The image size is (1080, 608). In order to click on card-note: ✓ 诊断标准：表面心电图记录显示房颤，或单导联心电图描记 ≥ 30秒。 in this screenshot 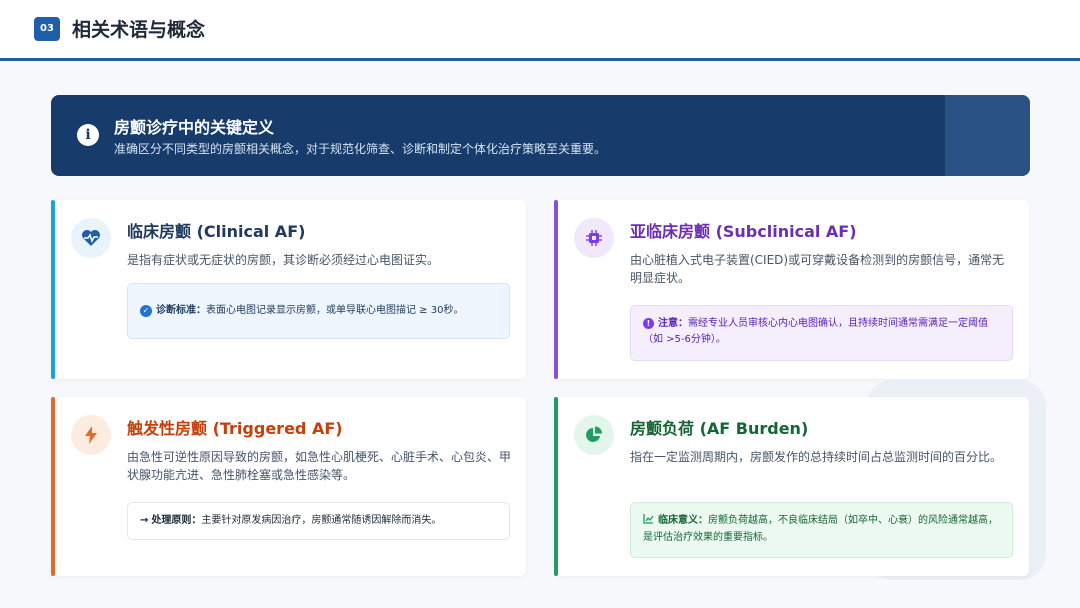, I will do `click(318, 311)`.